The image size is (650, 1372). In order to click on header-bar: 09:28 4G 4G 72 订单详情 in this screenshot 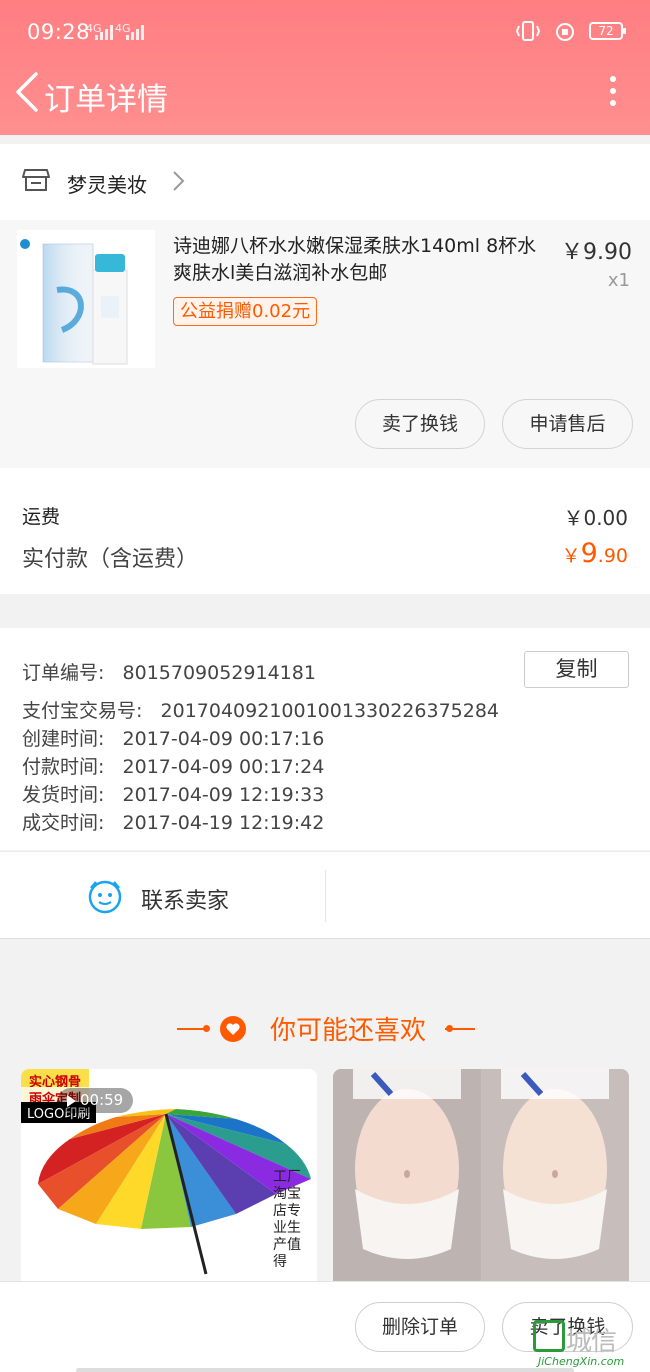, I will do `click(325, 67)`.